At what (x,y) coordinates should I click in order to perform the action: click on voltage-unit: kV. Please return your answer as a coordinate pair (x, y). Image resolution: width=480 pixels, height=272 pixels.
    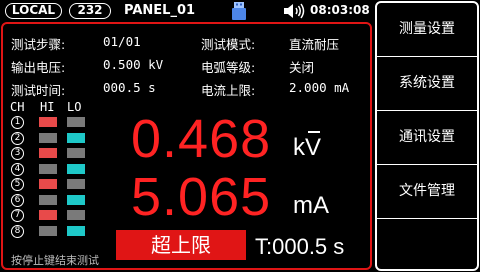
    Looking at the image, I should click on (307, 146).